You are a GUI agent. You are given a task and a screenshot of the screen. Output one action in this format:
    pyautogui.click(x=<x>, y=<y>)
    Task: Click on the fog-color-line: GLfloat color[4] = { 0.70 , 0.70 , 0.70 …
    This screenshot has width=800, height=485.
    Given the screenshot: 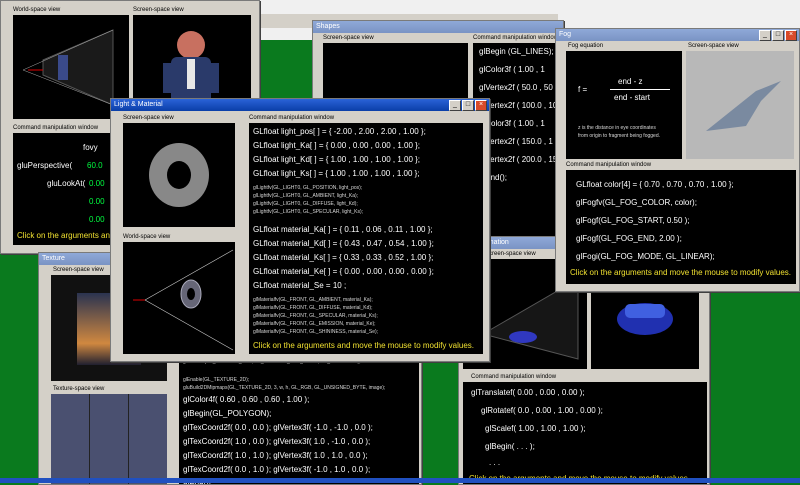 What is the action you would take?
    pyautogui.click(x=655, y=184)
    